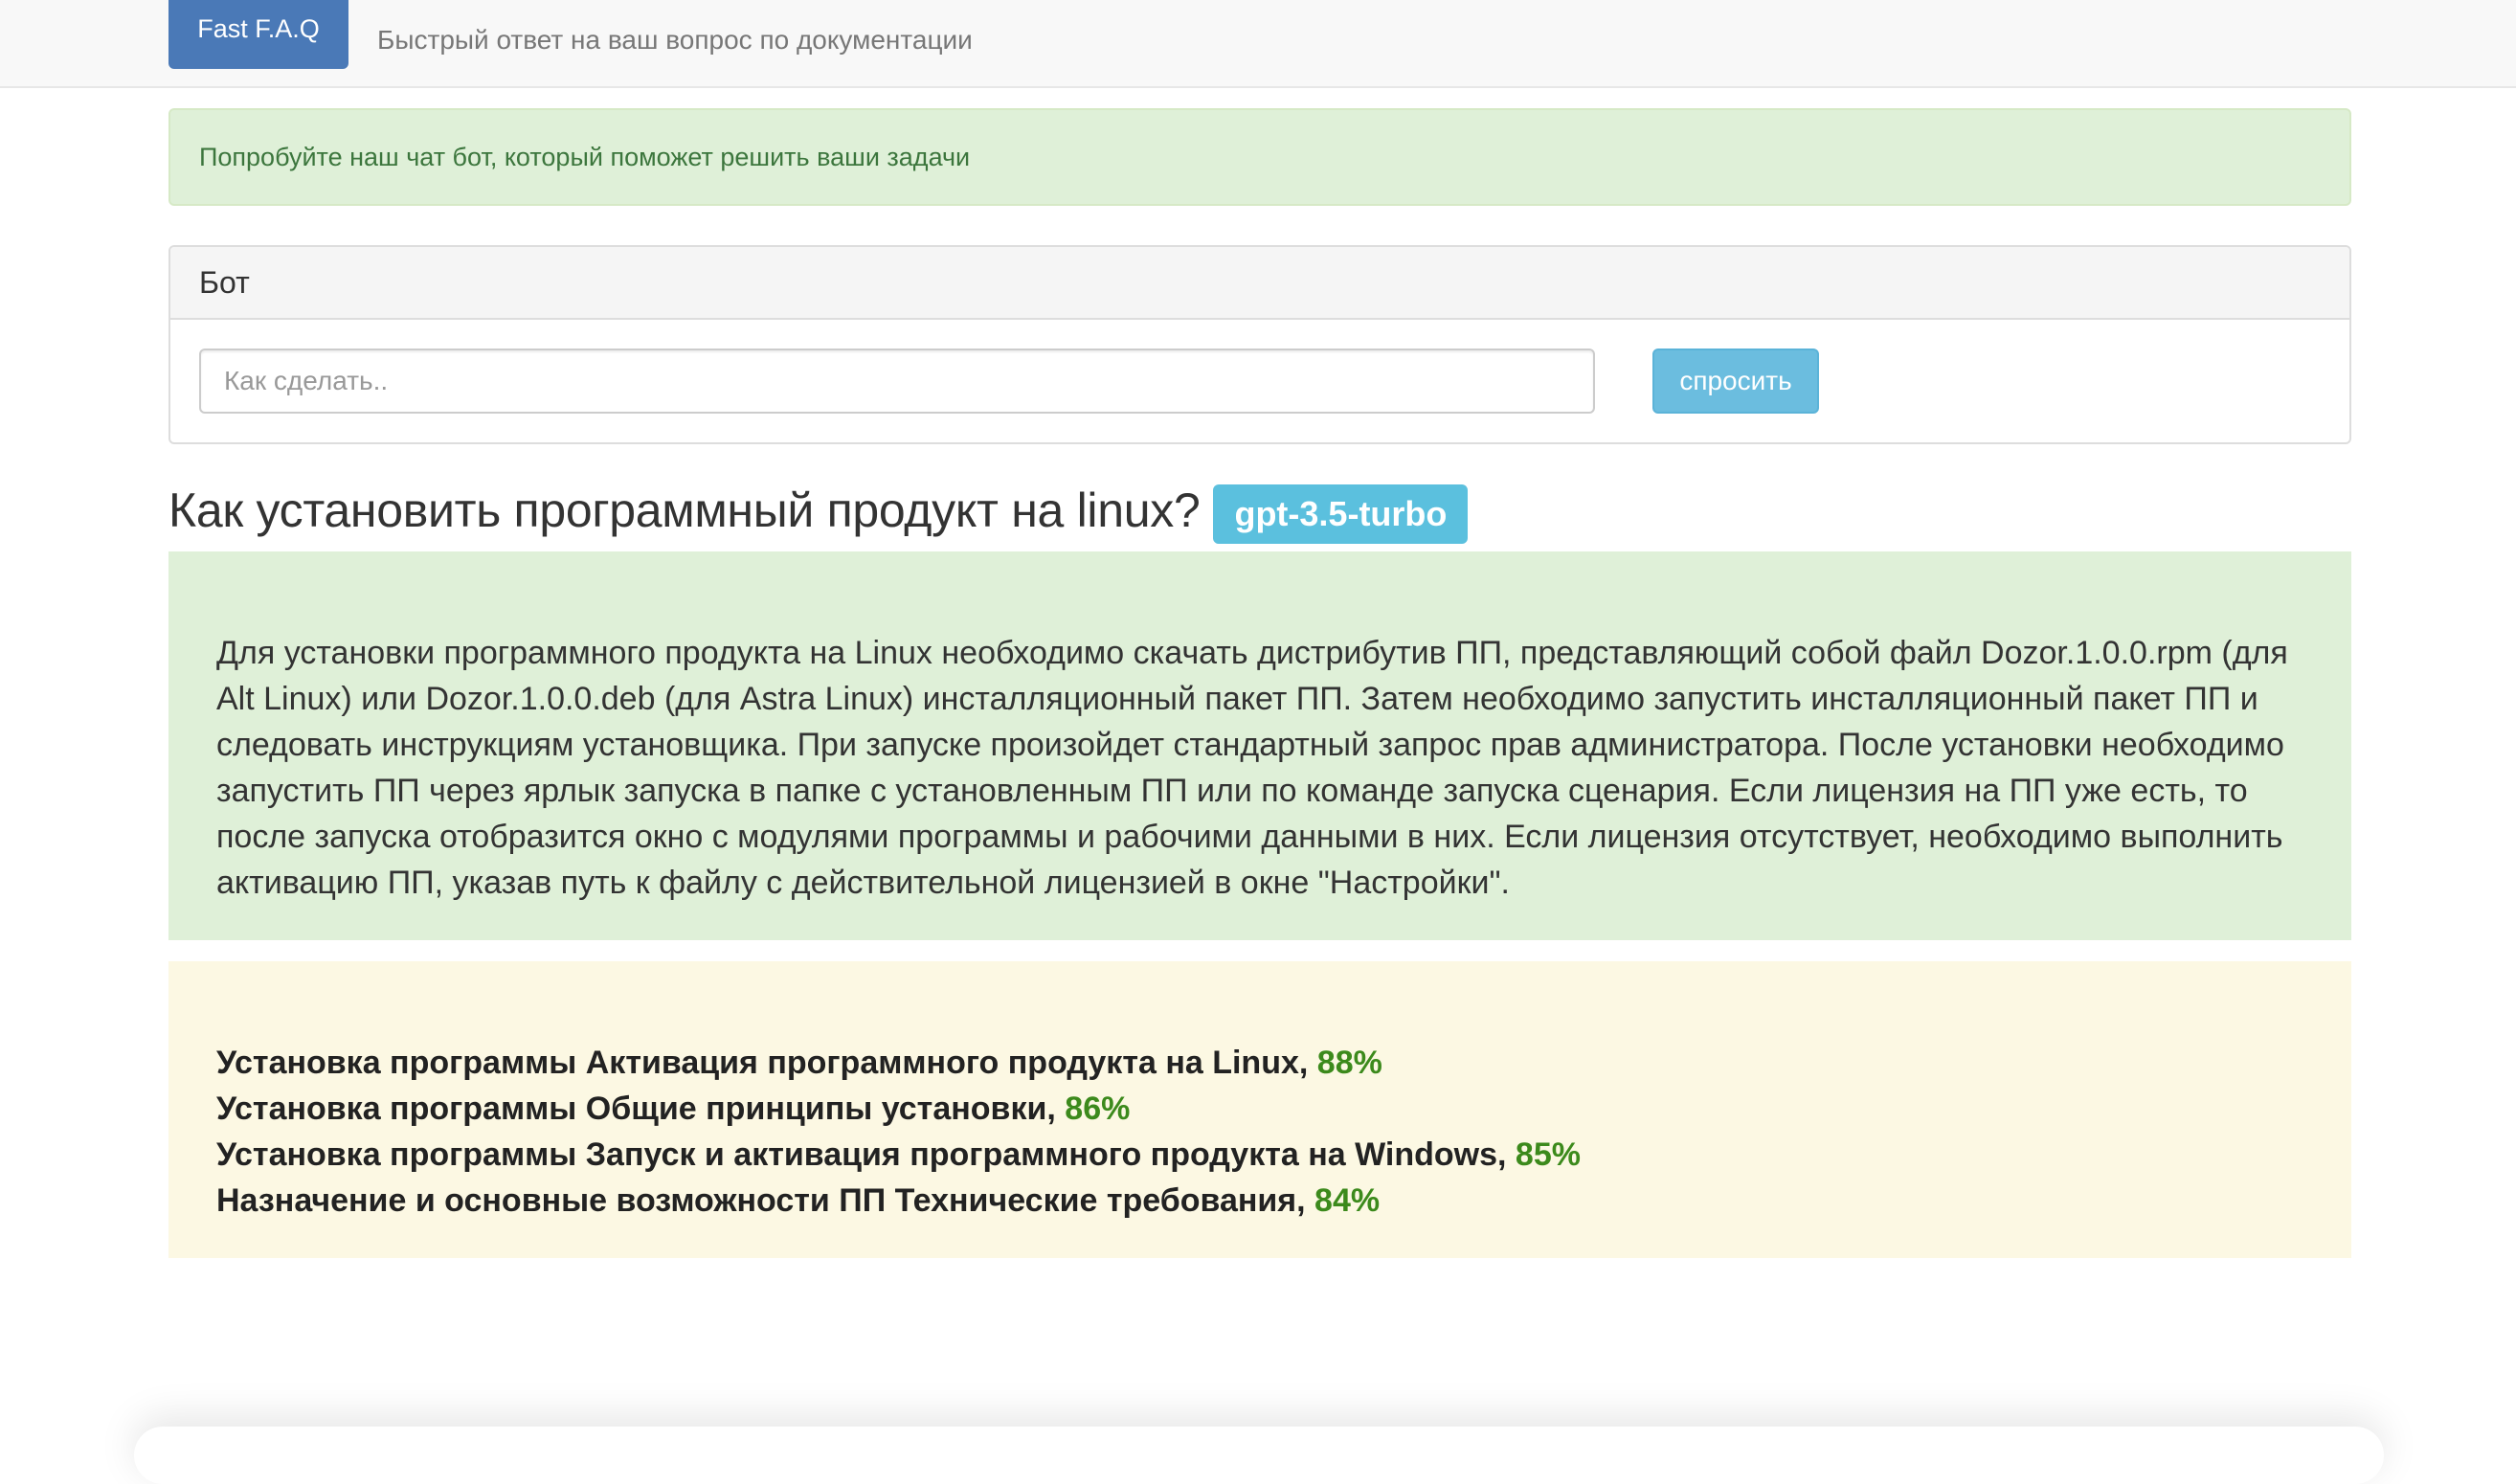 The height and width of the screenshot is (1484, 2516). What do you see at coordinates (1259, 344) in the screenshot?
I see `bot-panel: Бот спросить` at bounding box center [1259, 344].